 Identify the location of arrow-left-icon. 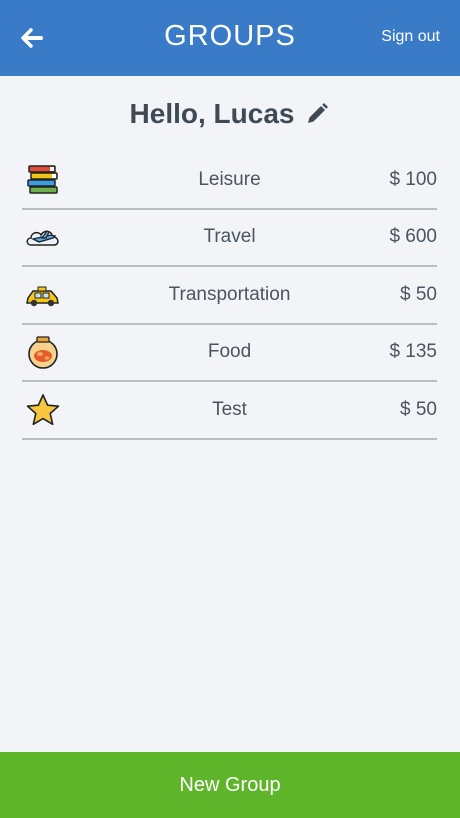
(32, 38).